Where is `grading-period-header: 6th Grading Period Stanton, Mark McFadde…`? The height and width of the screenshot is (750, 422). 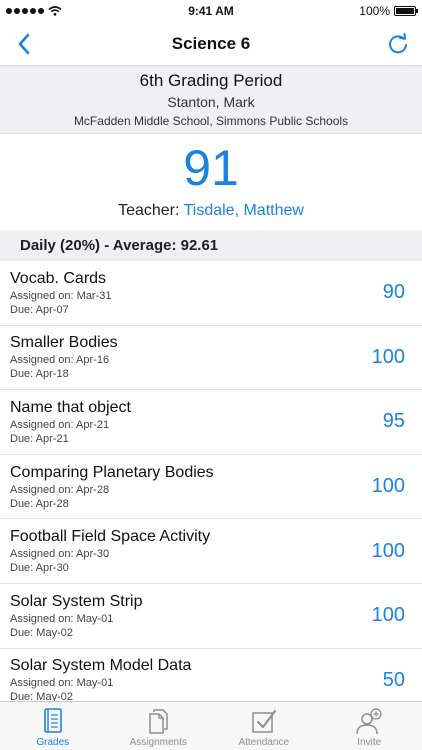 grading-period-header: 6th Grading Period Stanton, Mark McFadde… is located at coordinates (211, 100).